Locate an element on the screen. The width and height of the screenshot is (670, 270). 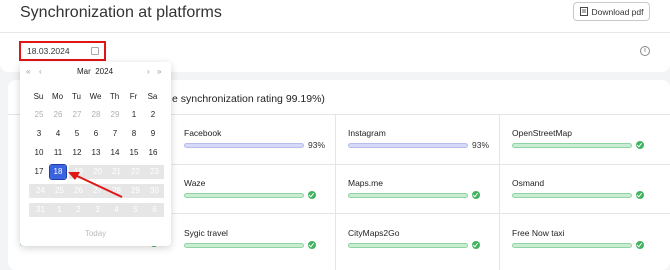
calendar-day: 10 is located at coordinates (39, 153).